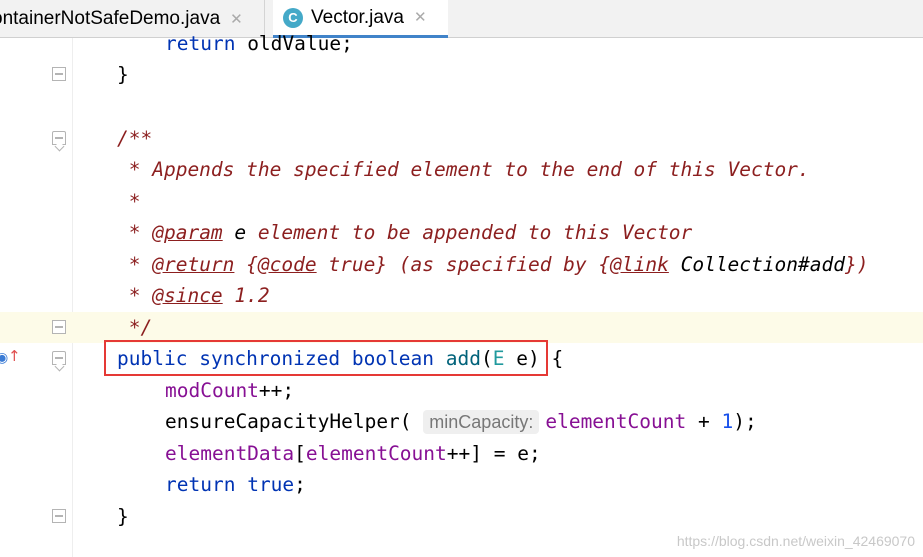 The height and width of the screenshot is (557, 923). I want to click on override-method-icon: ◉, so click(4, 358).